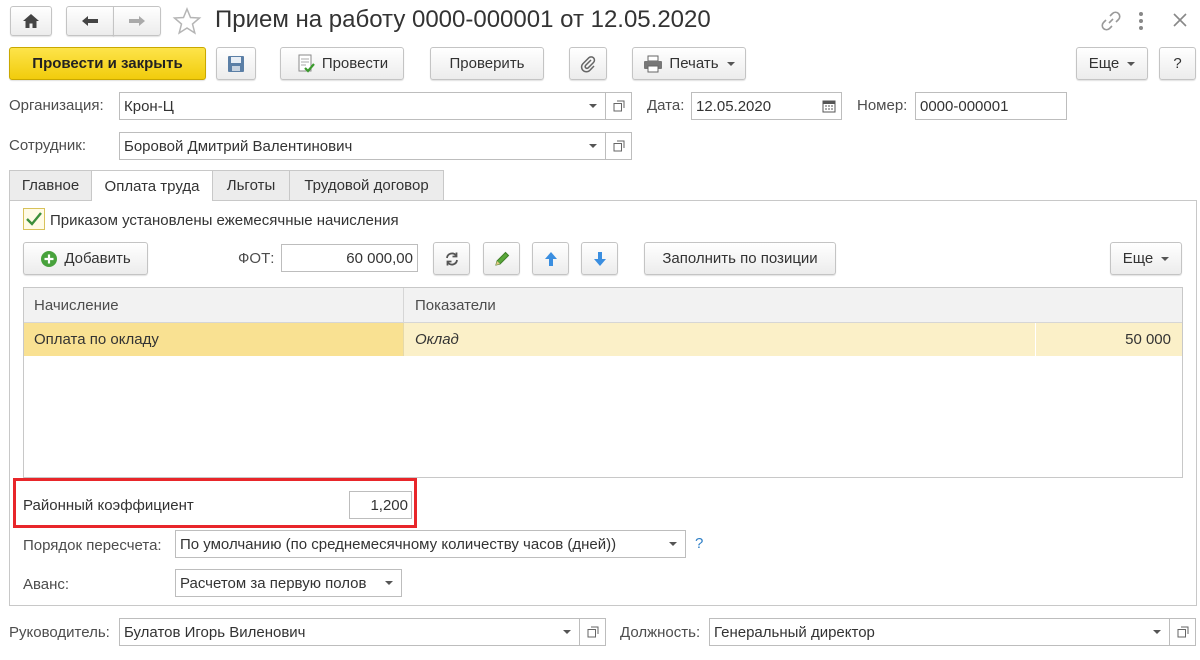 The height and width of the screenshot is (660, 1200). I want to click on organization-dropdown, so click(593, 106).